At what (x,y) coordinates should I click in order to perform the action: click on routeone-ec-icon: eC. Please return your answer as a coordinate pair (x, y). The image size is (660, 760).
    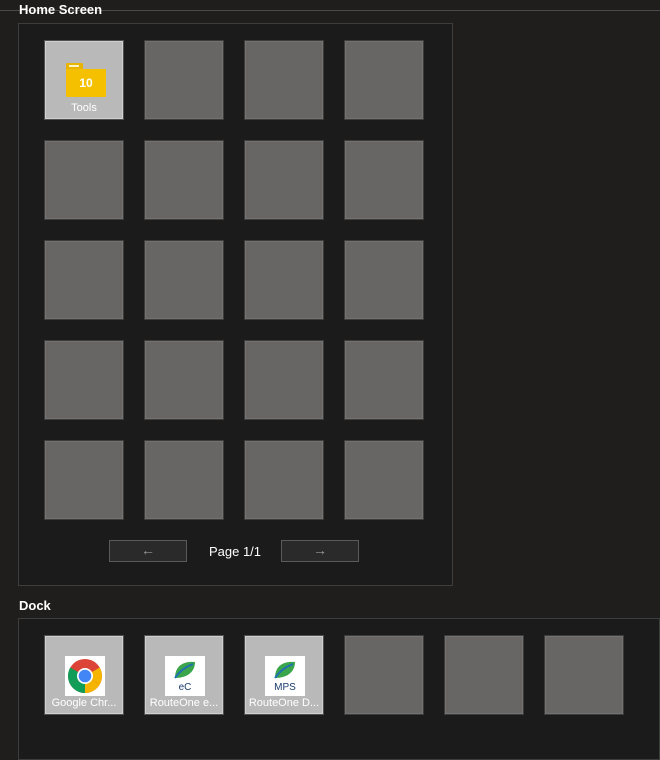
    Looking at the image, I should click on (185, 676).